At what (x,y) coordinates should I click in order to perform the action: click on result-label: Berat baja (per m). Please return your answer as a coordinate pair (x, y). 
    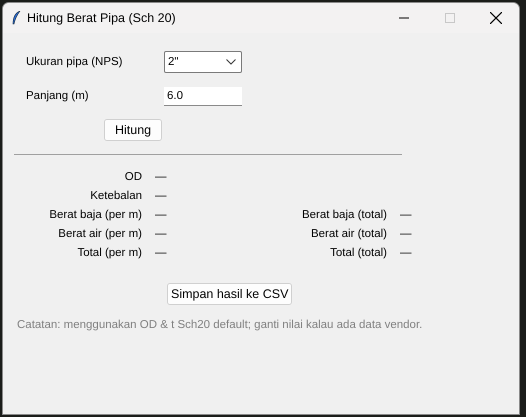
    Looking at the image, I should click on (95, 214).